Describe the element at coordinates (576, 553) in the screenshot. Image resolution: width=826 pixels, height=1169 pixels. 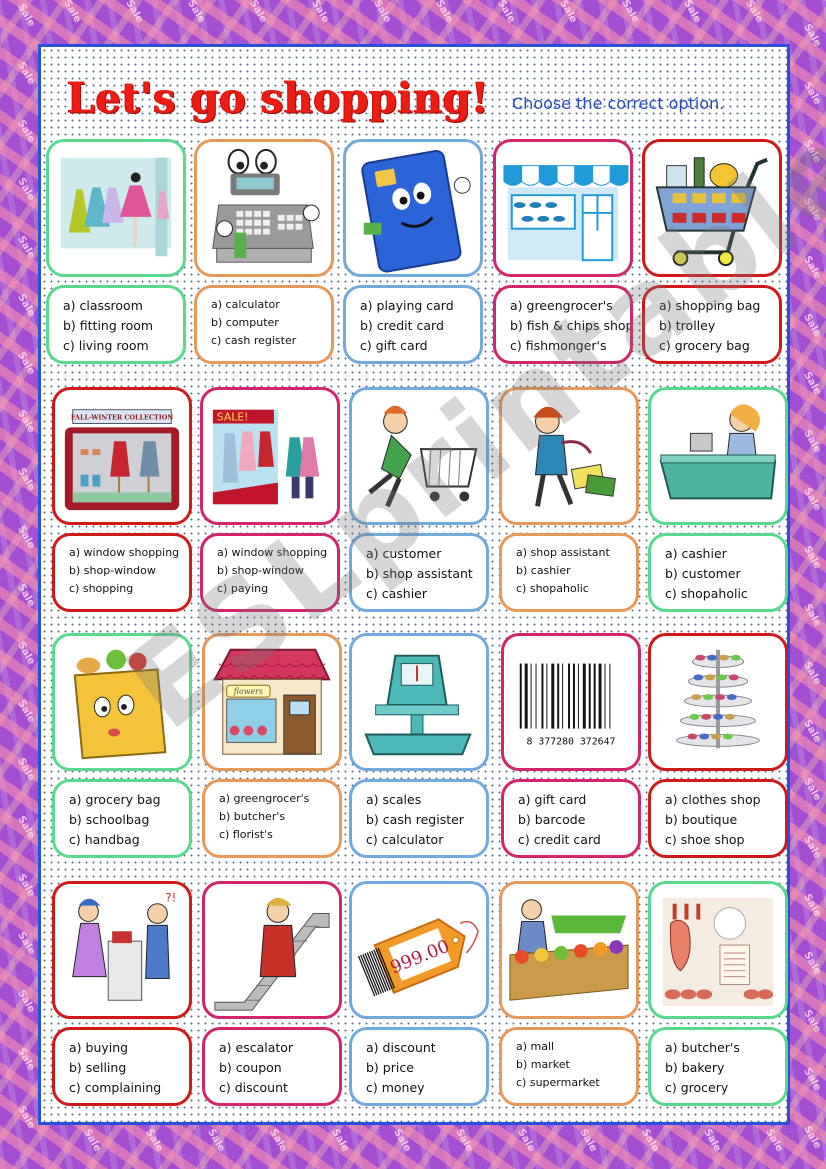
I see `answer-option-a: a) shop assistant` at that location.